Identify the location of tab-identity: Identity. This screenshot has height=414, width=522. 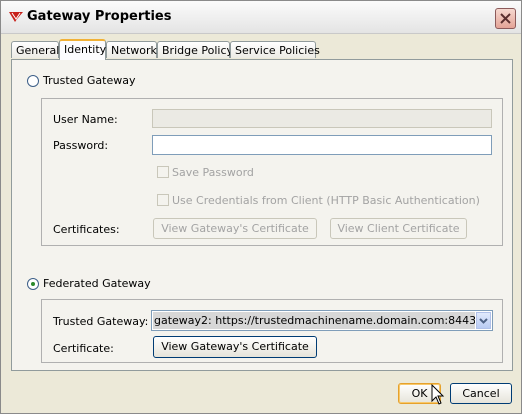
(82, 49).